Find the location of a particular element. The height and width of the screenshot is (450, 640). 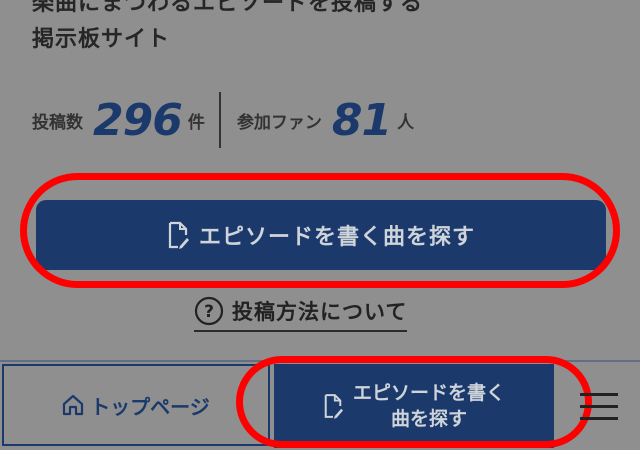

posts-count: 296 is located at coordinates (138, 120).